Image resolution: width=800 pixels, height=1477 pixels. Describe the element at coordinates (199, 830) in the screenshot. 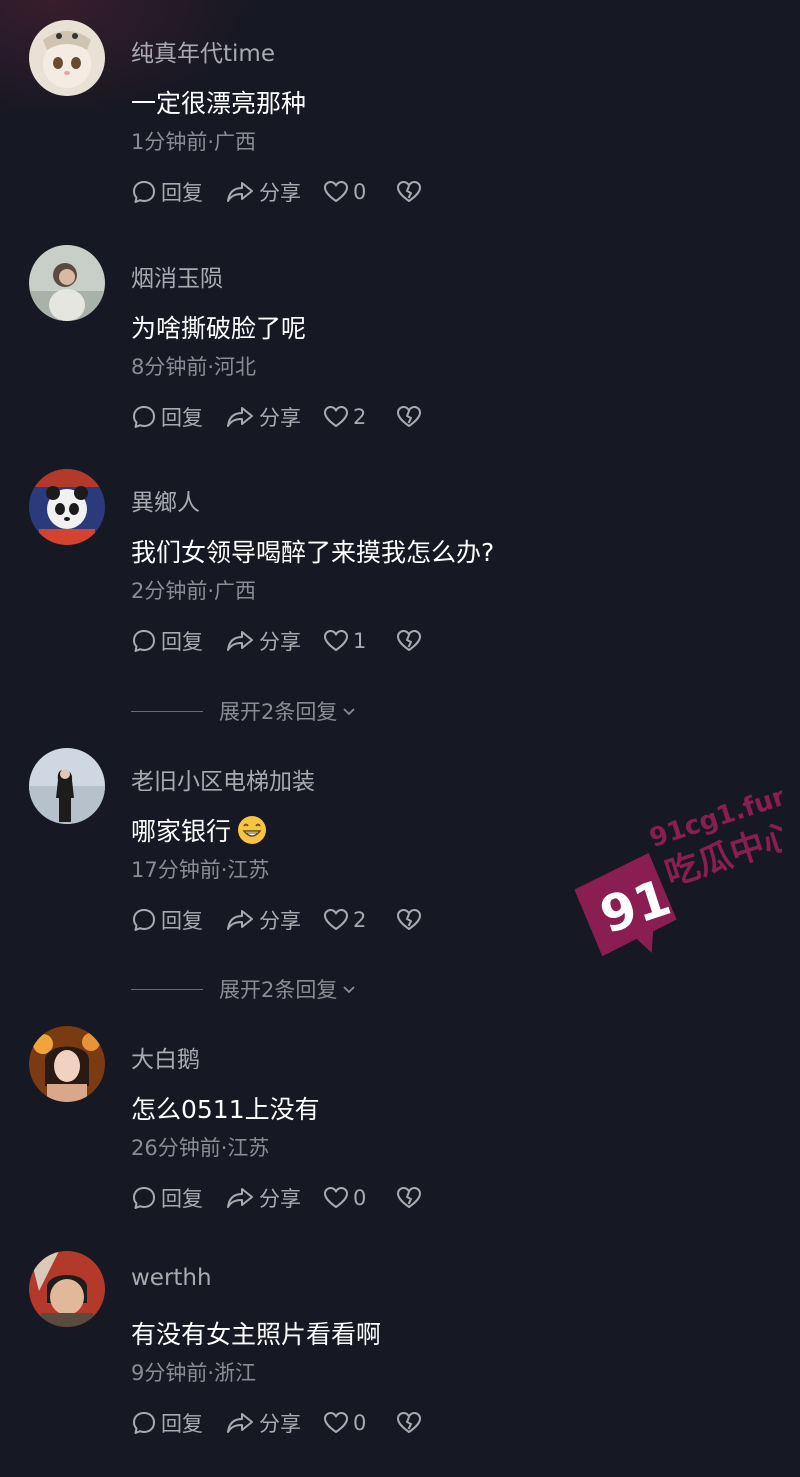

I see `comment-text: 哪家银行` at that location.